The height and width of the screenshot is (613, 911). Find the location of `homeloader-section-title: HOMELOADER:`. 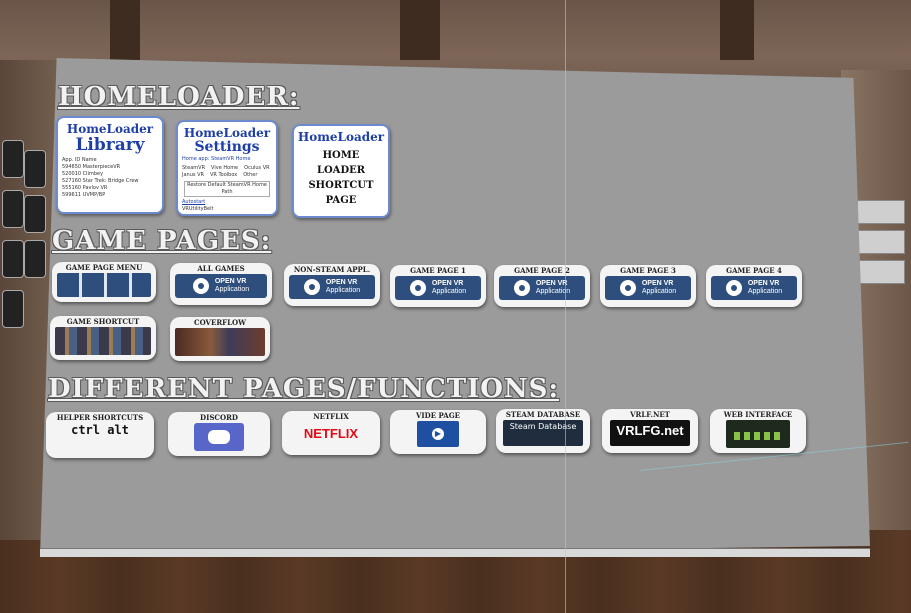

homeloader-section-title: HOMELOADER: is located at coordinates (179, 97).